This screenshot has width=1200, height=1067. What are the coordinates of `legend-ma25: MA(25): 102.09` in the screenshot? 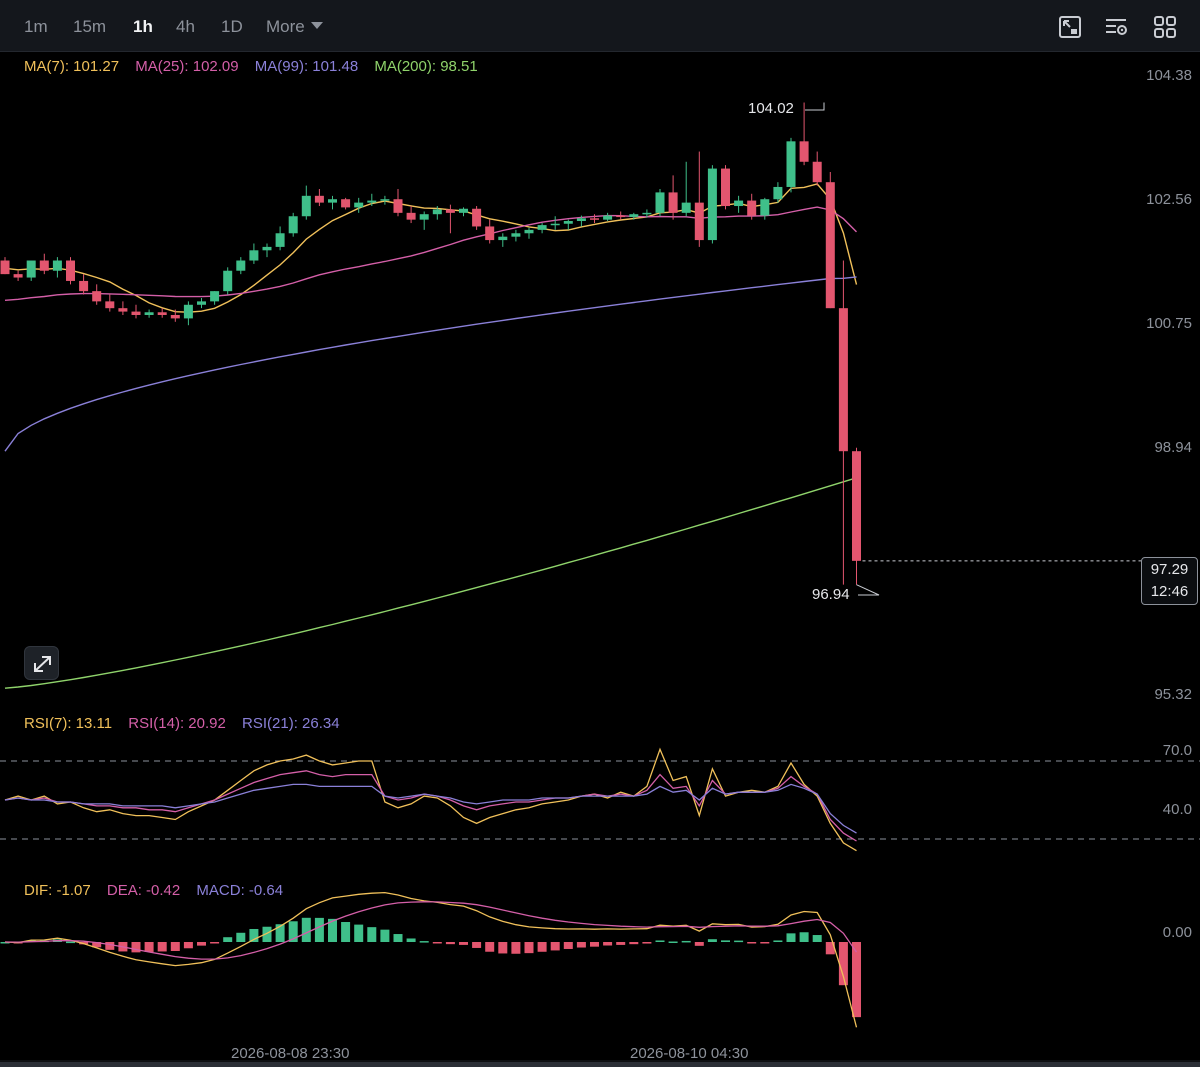 It's located at (187, 66).